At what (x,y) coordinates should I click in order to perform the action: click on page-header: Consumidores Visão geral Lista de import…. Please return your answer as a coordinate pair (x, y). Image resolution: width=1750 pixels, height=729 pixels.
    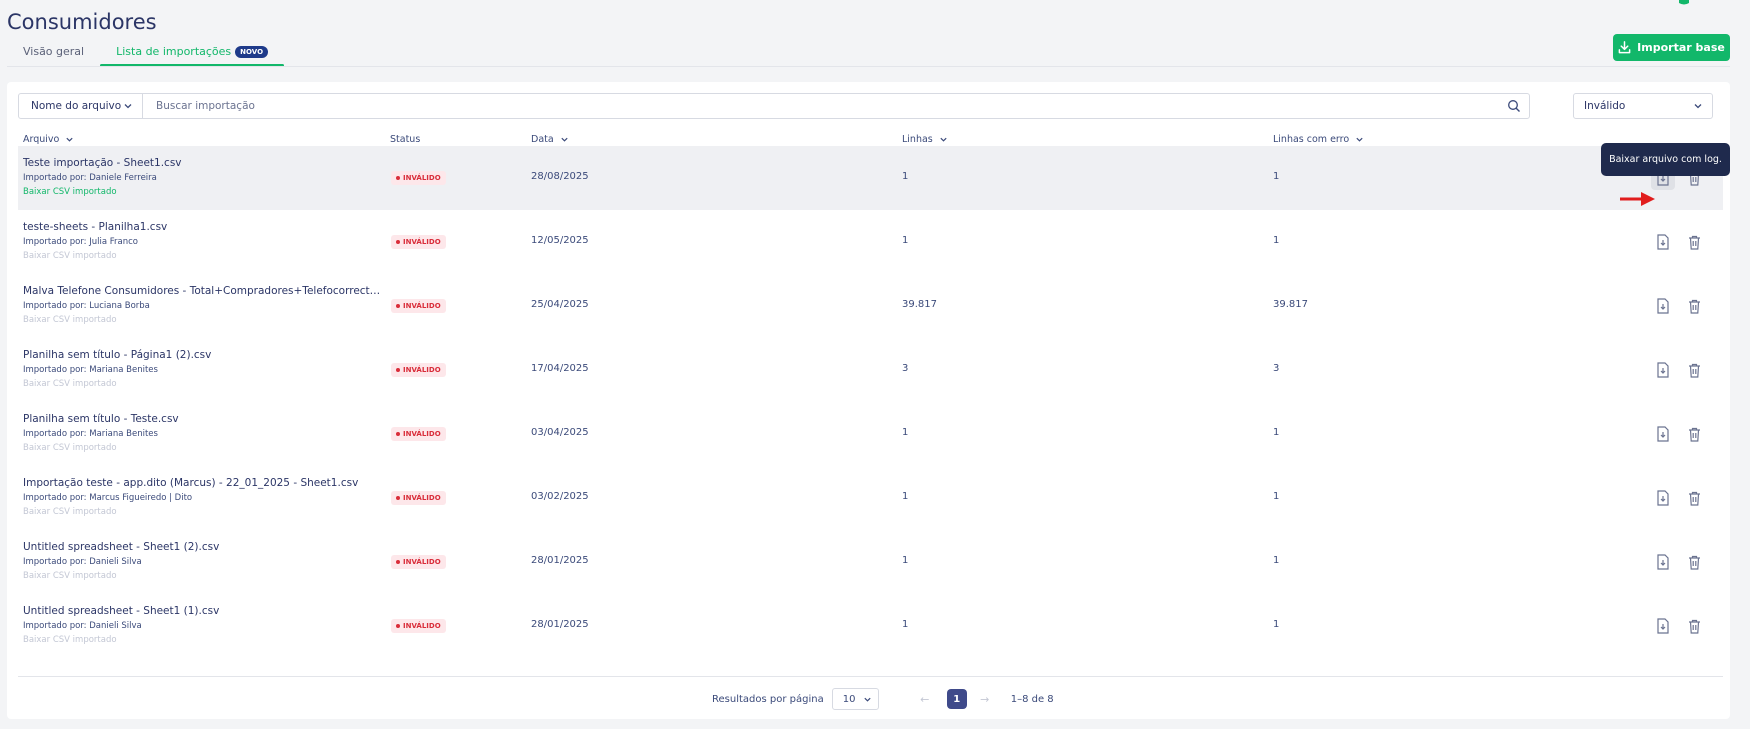
    Looking at the image, I should click on (875, 34).